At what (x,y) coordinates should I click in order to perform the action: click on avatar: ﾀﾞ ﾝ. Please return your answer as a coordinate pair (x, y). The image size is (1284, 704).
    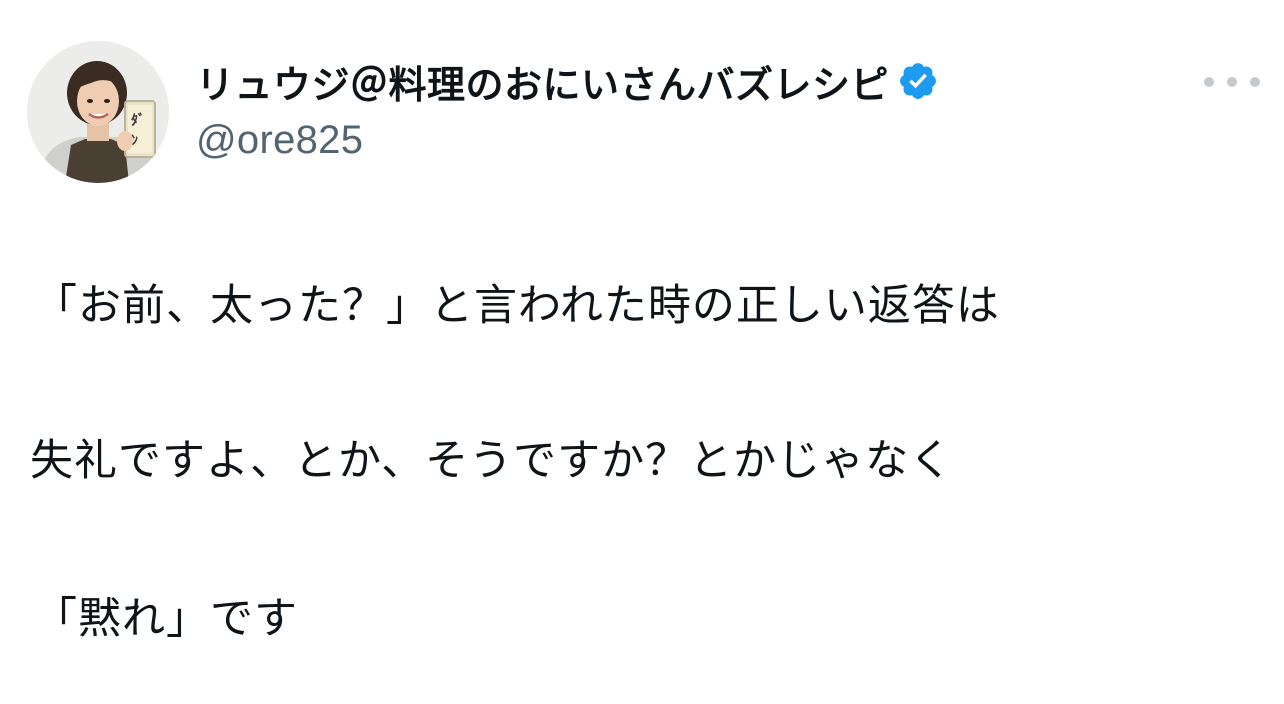
    Looking at the image, I should click on (98, 112).